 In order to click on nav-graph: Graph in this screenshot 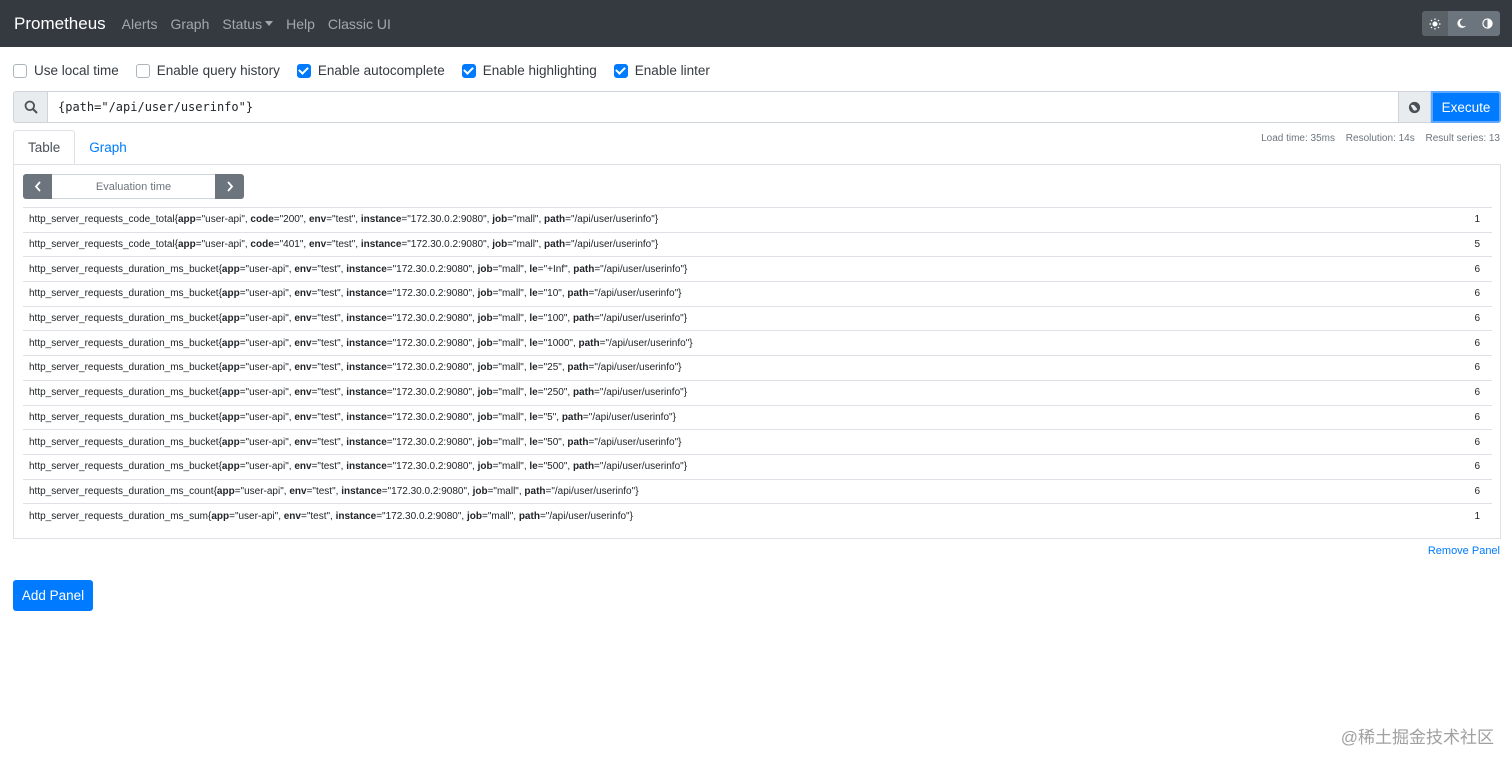, I will do `click(189, 24)`.